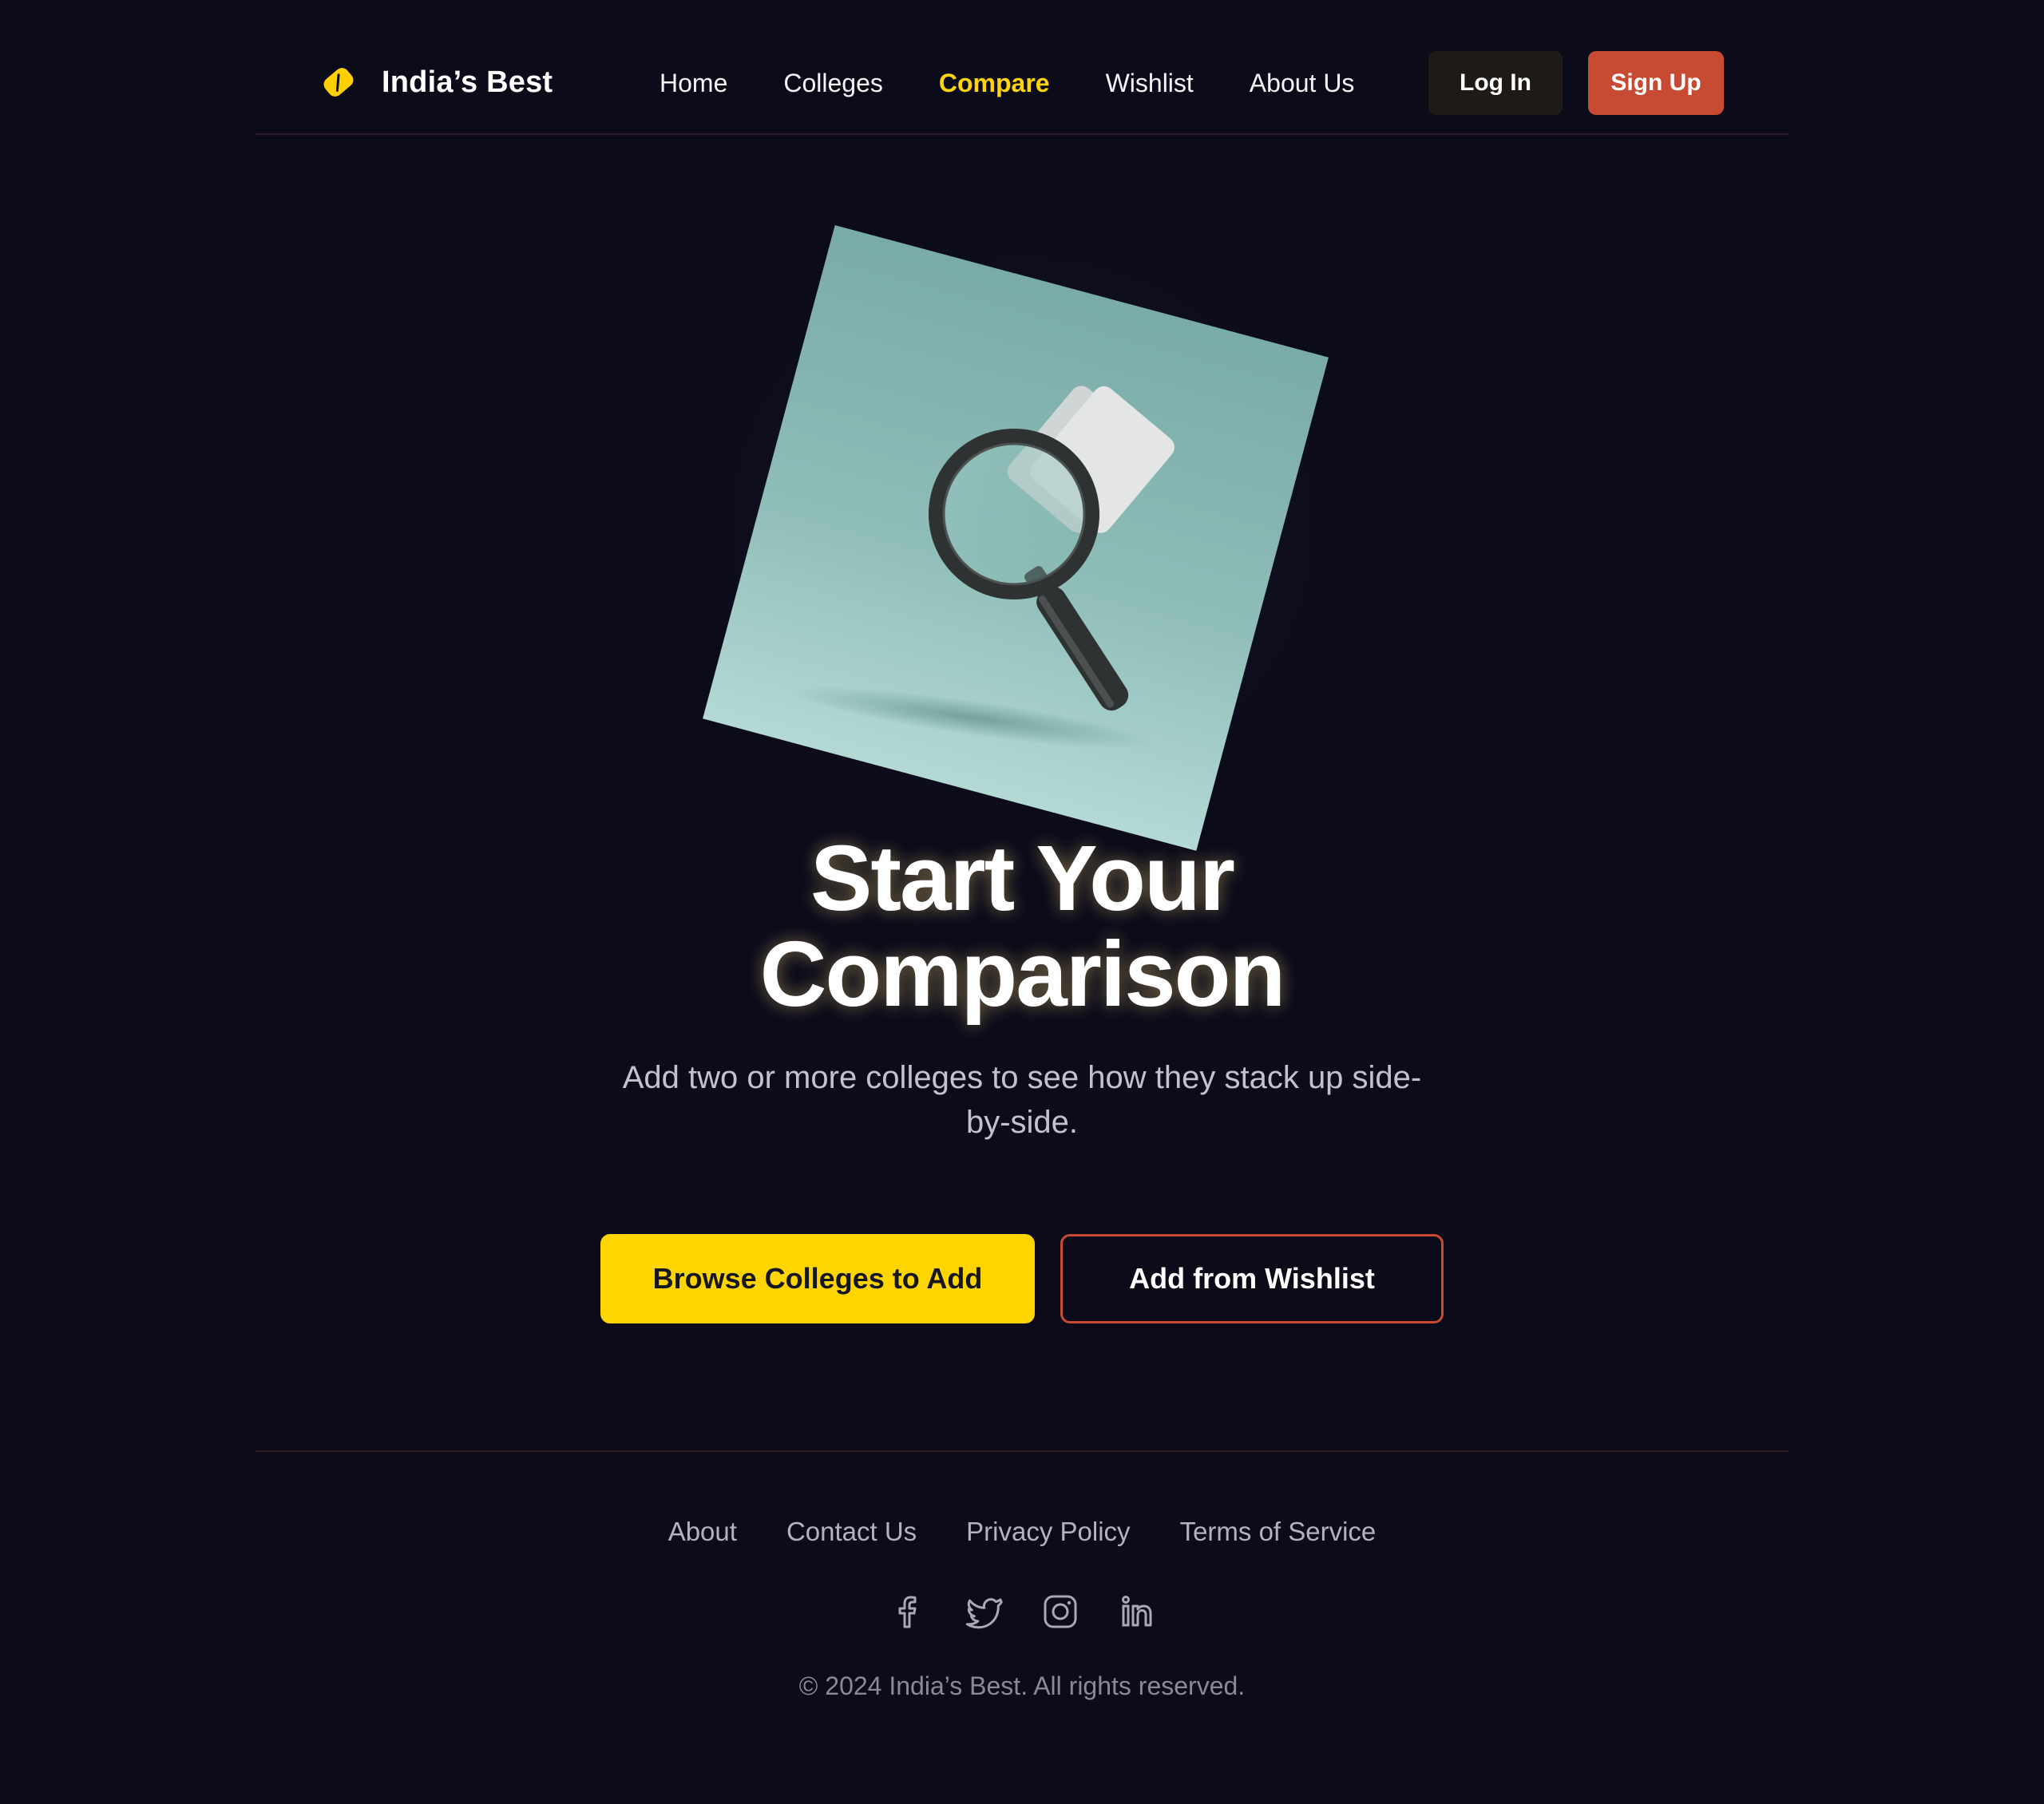 The width and height of the screenshot is (2044, 1804). Describe the element at coordinates (994, 83) in the screenshot. I see `nav-item-compare: Compare` at that location.